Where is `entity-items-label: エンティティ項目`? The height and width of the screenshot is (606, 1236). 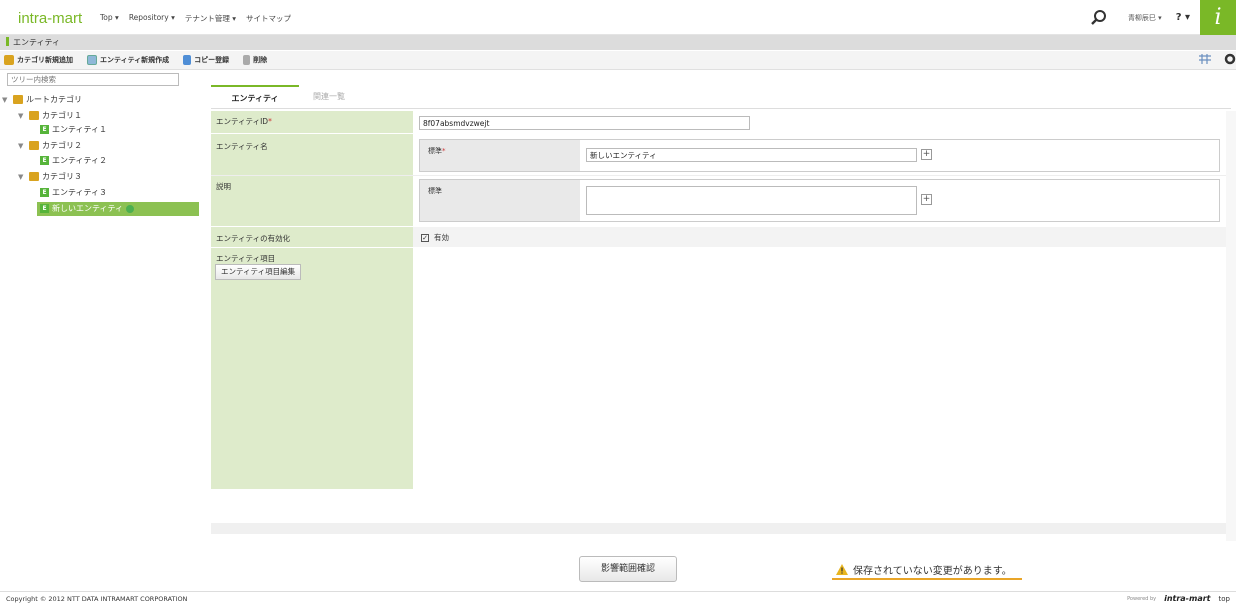 entity-items-label: エンティティ項目 is located at coordinates (246, 258).